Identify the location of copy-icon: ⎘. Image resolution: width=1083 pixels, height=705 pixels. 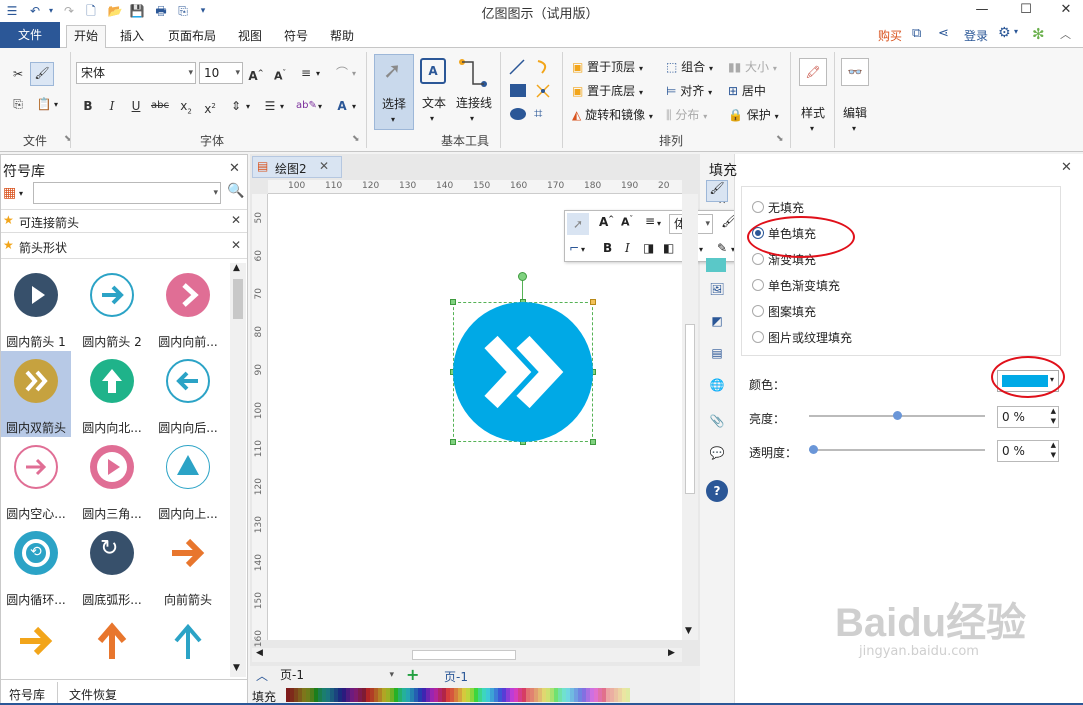
(18, 104).